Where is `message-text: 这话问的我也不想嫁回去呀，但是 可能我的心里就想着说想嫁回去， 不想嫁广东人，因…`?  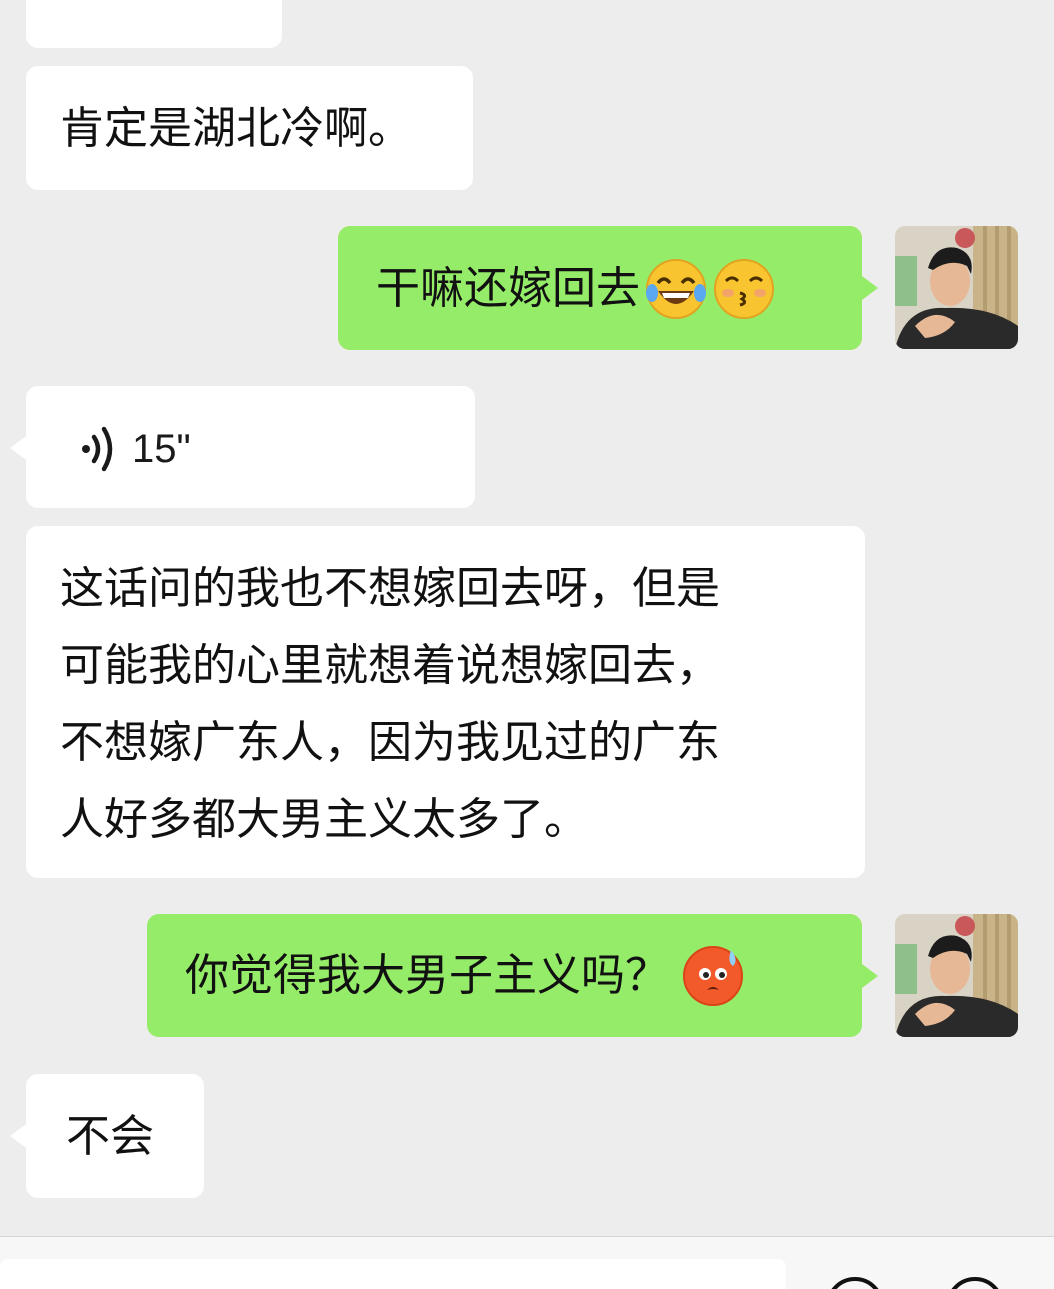 message-text: 这话问的我也不想嫁回去呀，但是 可能我的心里就想着说想嫁回去， 不想嫁广东人，因… is located at coordinates (390, 704).